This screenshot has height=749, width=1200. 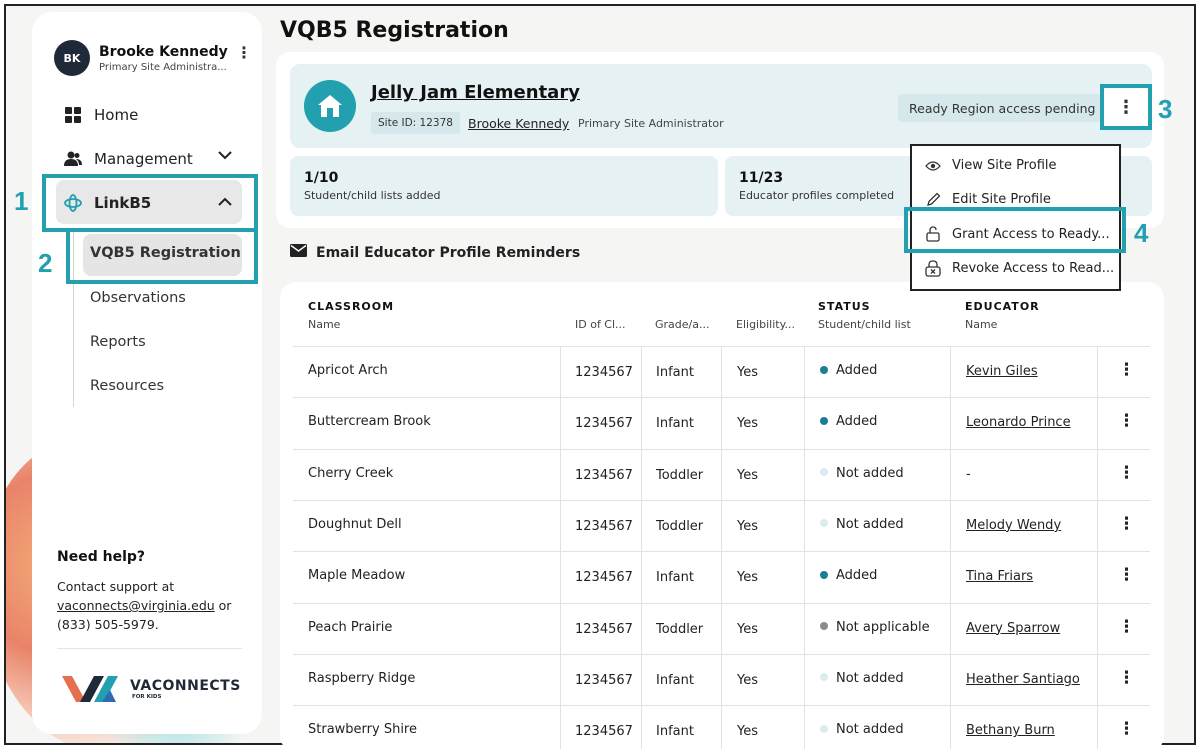 What do you see at coordinates (990, 165) in the screenshot?
I see `menu-view-site-profile: View Site Profile` at bounding box center [990, 165].